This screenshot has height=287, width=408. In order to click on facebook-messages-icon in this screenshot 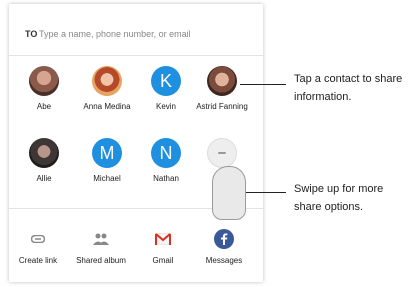, I will do `click(224, 239)`.